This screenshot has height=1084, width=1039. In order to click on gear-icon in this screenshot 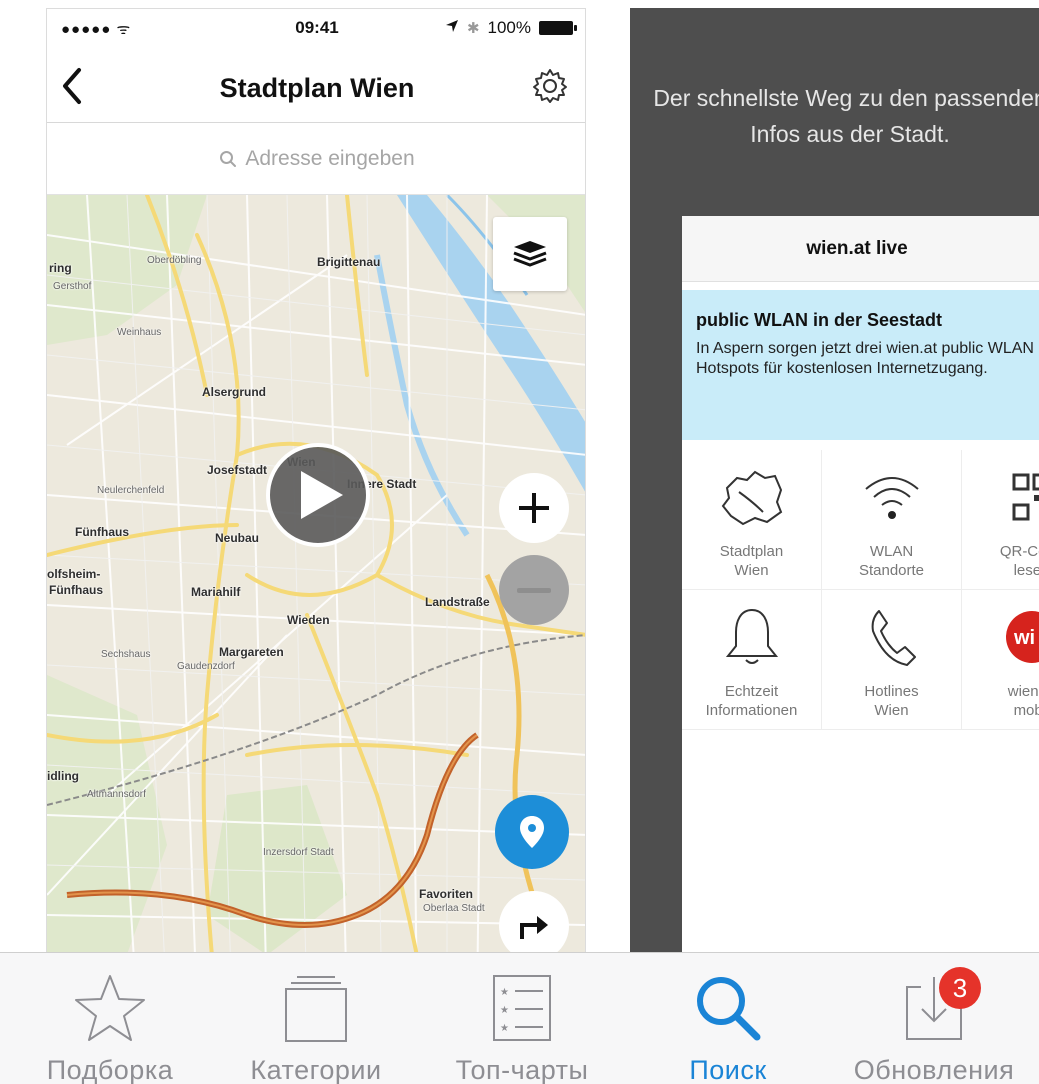, I will do `click(550, 86)`.